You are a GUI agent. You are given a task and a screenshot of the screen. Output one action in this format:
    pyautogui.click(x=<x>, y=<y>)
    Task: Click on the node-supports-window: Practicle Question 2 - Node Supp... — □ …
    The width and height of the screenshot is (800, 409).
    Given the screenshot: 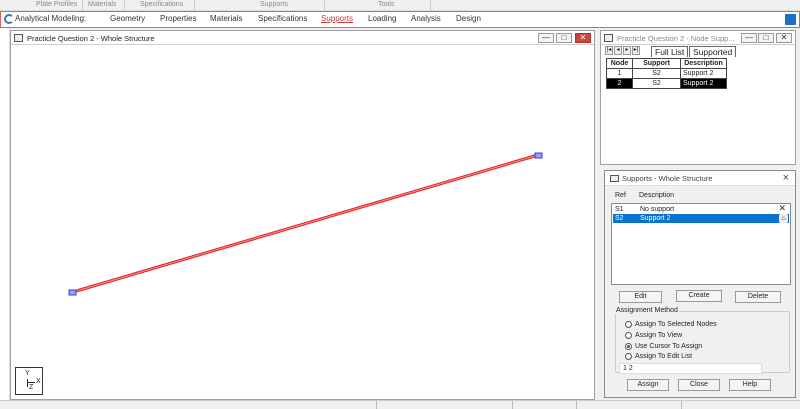 What is the action you would take?
    pyautogui.click(x=698, y=97)
    